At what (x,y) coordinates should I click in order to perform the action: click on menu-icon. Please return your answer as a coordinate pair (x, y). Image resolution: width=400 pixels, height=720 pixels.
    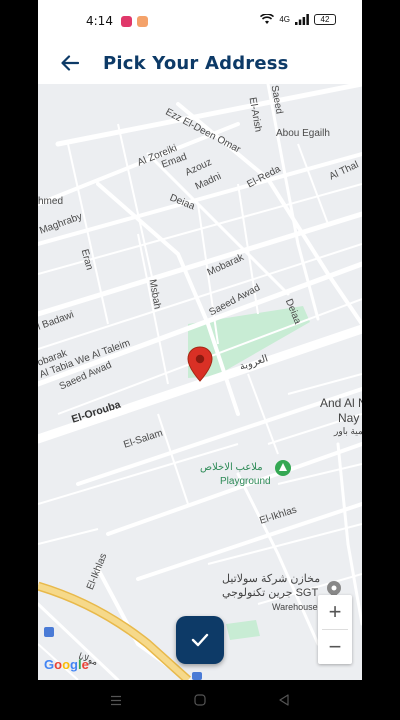
    Looking at the image, I should click on (116, 700).